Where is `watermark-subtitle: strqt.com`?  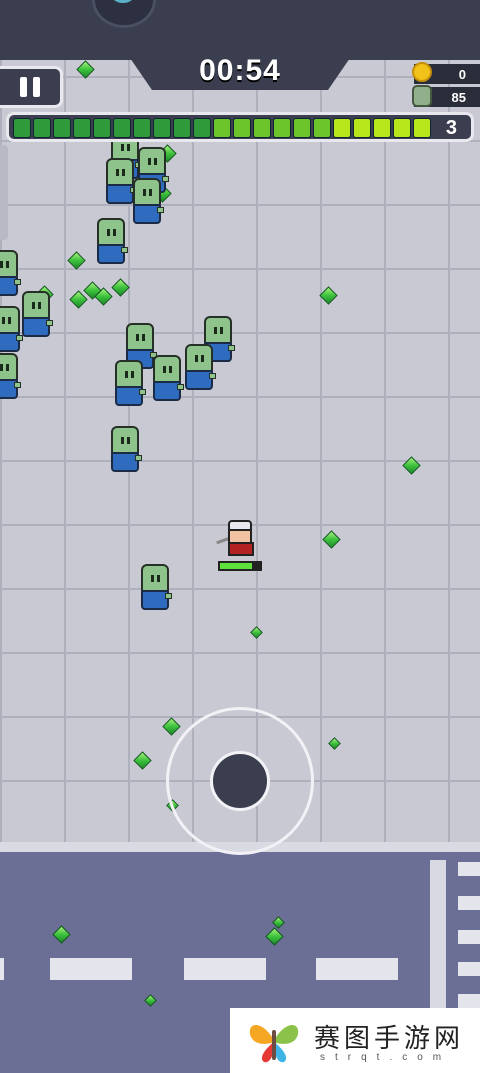 watermark-subtitle: strqt.com is located at coordinates (386, 1057).